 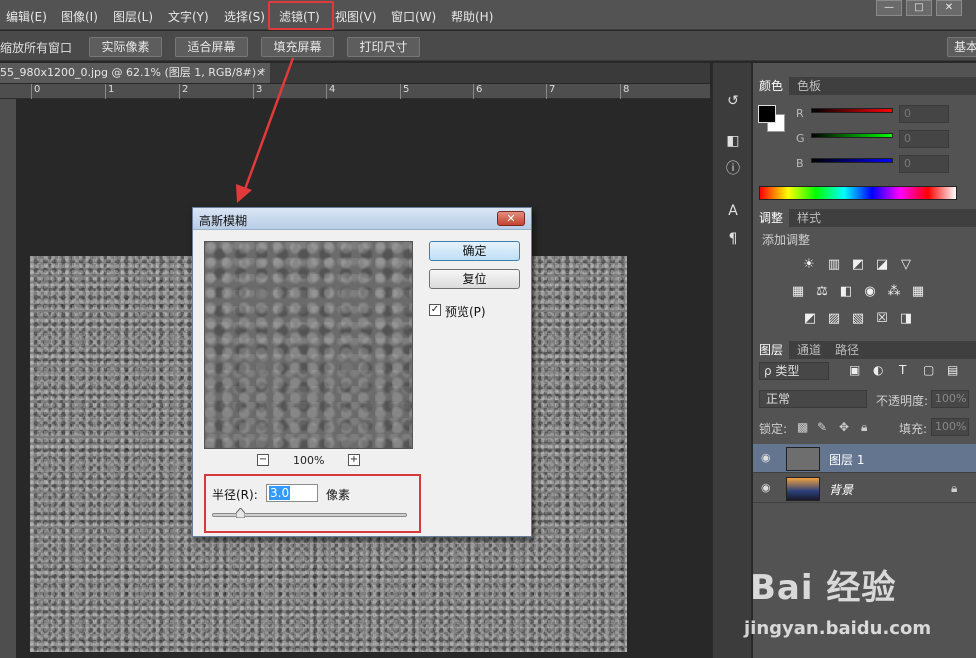 What do you see at coordinates (906, 319) in the screenshot?
I see `gradient-map-icon: ◨` at bounding box center [906, 319].